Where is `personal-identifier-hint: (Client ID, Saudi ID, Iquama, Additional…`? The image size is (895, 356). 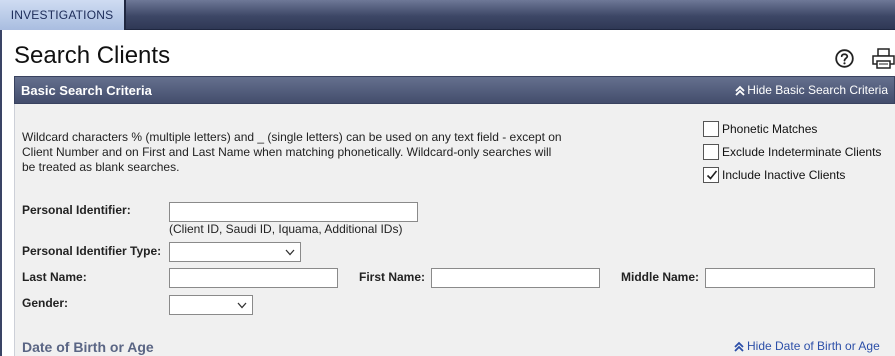 personal-identifier-hint: (Client ID, Saudi ID, Iquama, Additional… is located at coordinates (286, 229).